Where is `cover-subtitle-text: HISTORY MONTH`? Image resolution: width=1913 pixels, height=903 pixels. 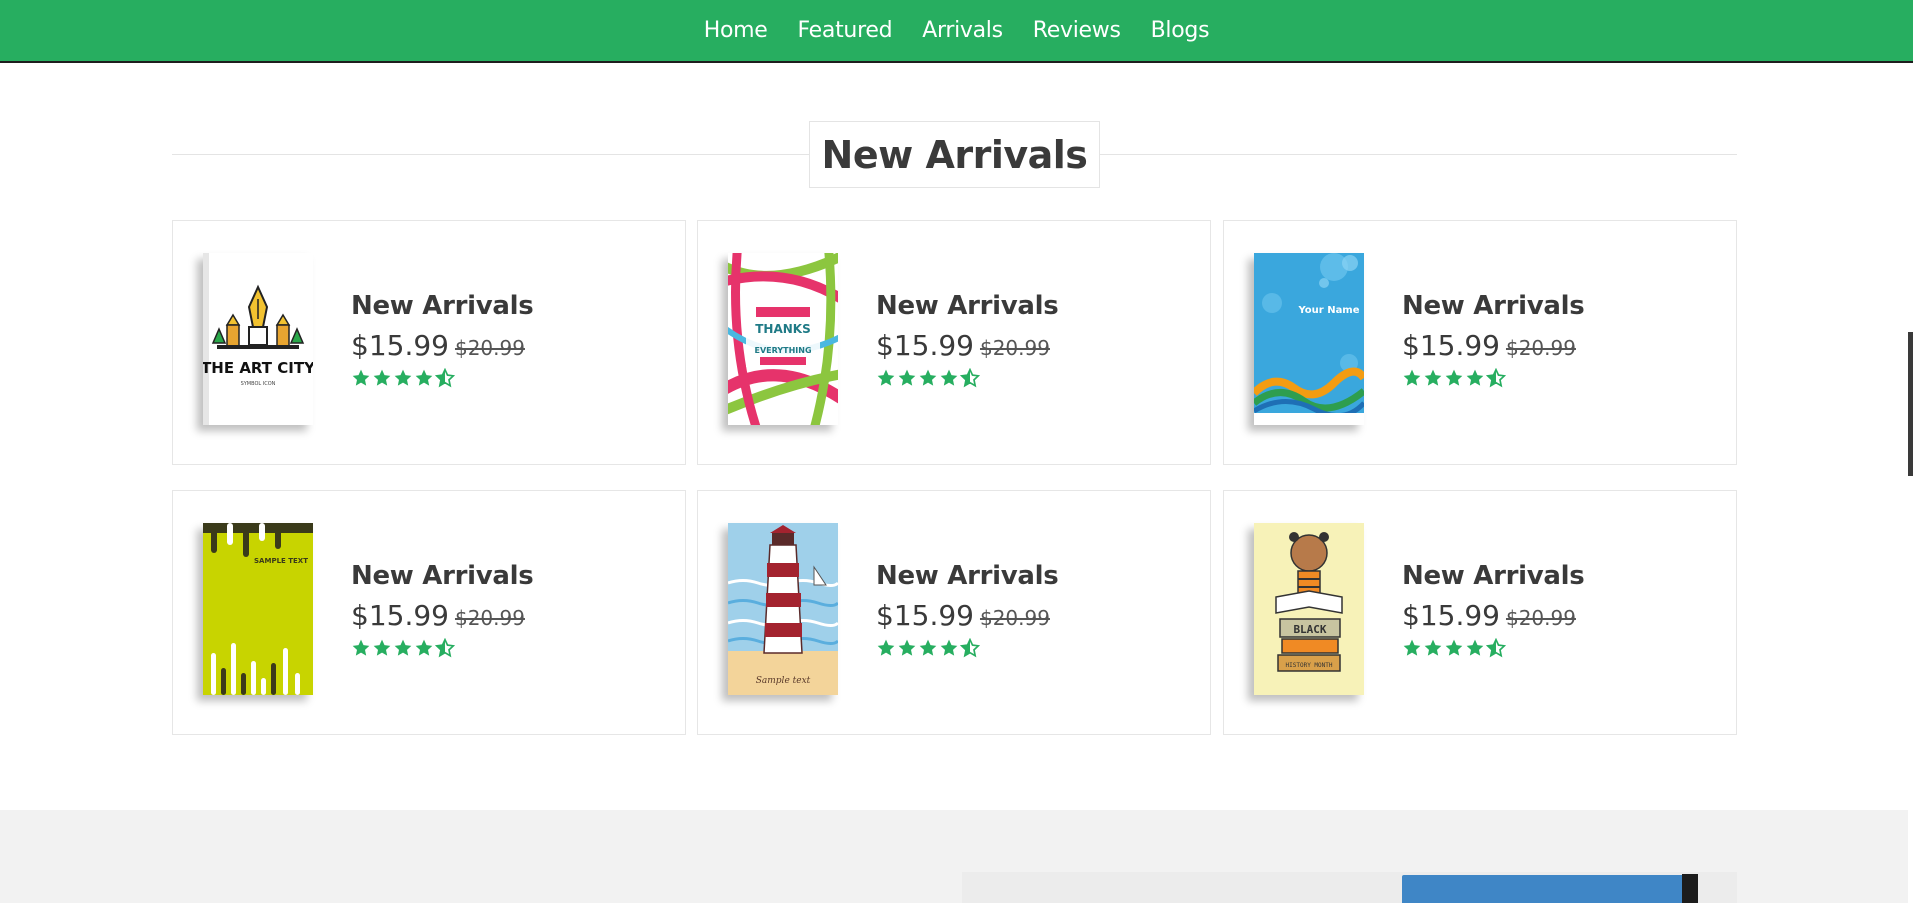
cover-subtitle-text: HISTORY MONTH is located at coordinates (1309, 665).